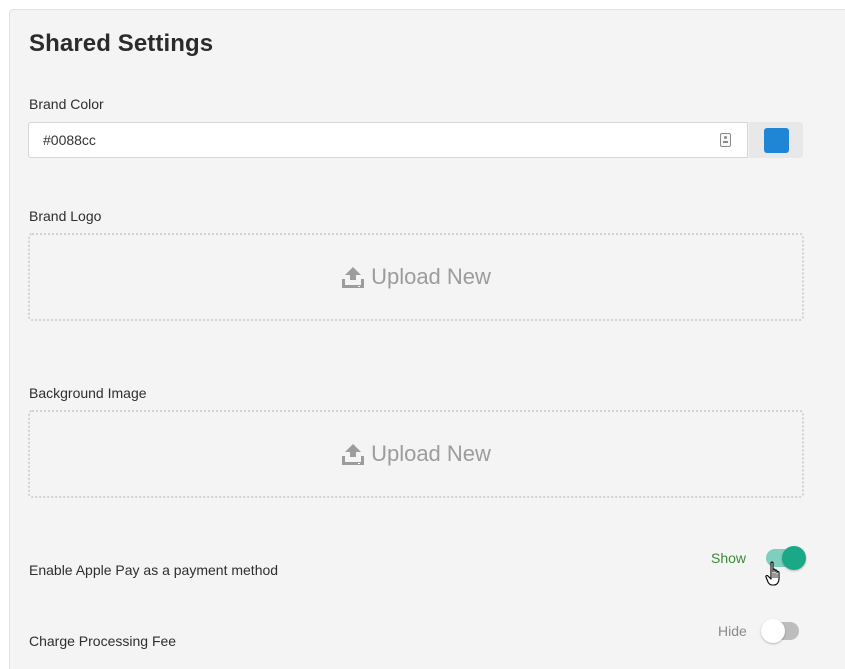  I want to click on color-swatch, so click(776, 140).